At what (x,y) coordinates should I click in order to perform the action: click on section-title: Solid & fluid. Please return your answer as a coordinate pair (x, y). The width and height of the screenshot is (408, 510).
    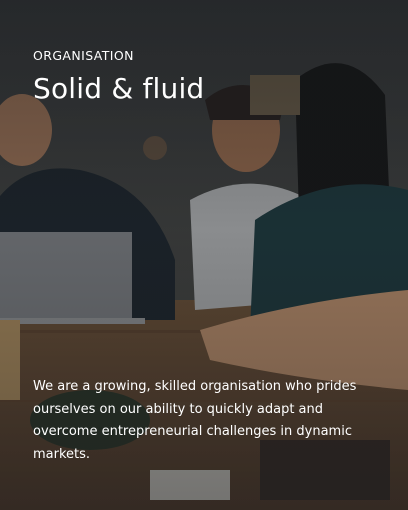
    Looking at the image, I should click on (119, 88).